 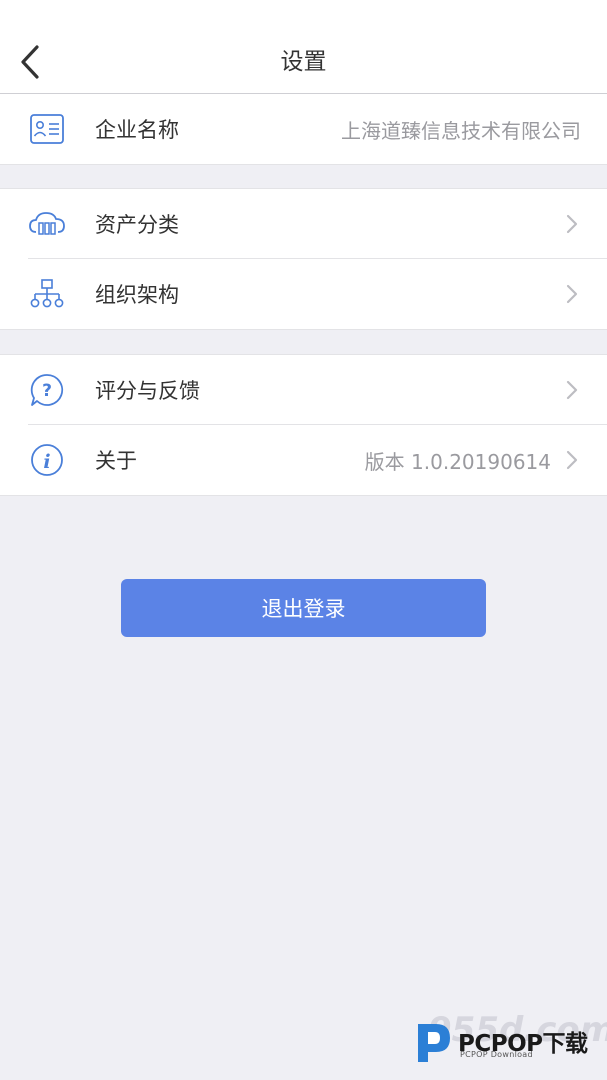 I want to click on logout-button: 退出登录, so click(x=303, y=608).